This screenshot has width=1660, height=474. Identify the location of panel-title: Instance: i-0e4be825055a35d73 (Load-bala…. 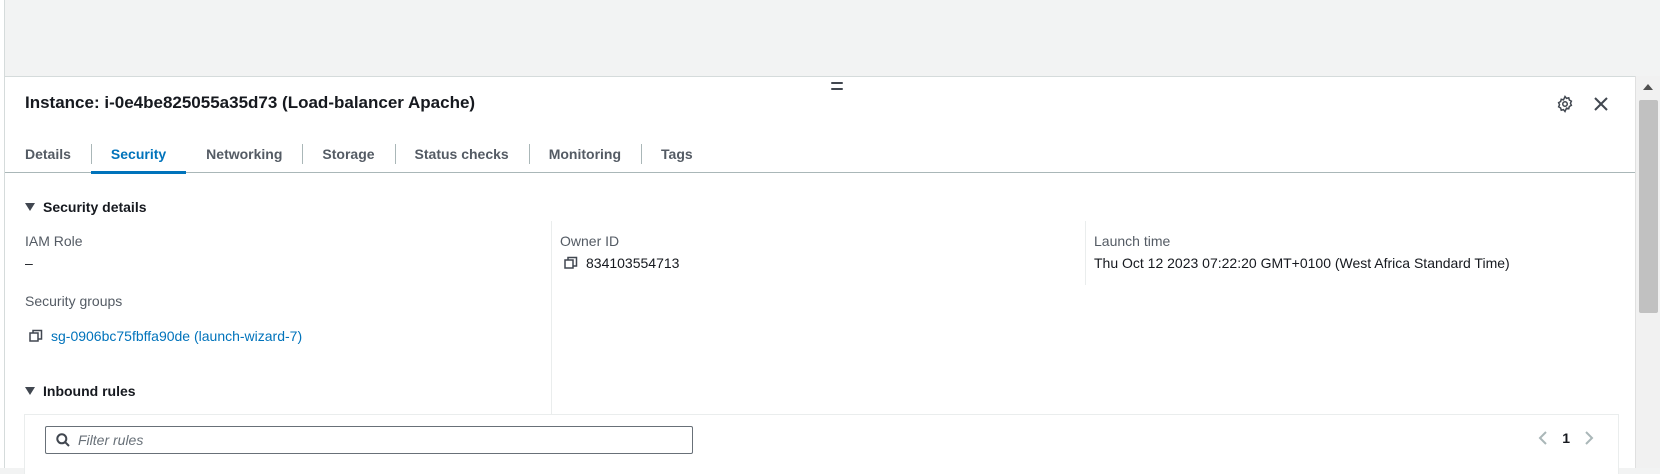
(250, 102).